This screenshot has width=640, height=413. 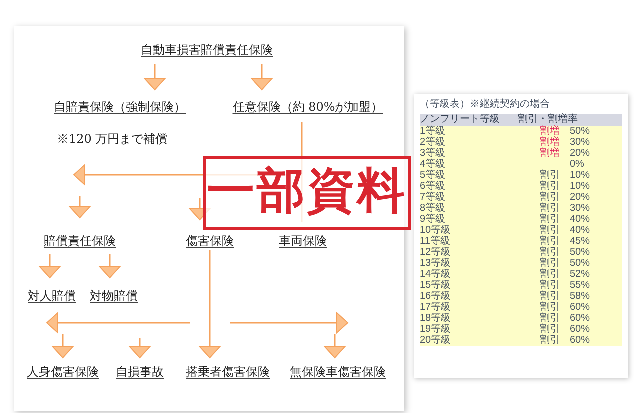 I want to click on chart-node-label: 傷害保険, so click(x=210, y=241).